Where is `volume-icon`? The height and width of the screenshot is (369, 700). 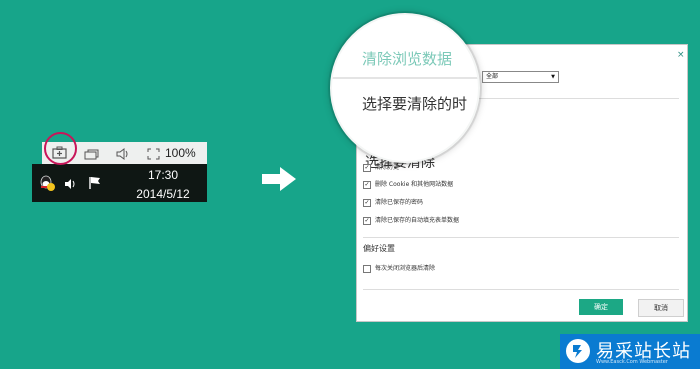
volume-icon is located at coordinates (123, 156).